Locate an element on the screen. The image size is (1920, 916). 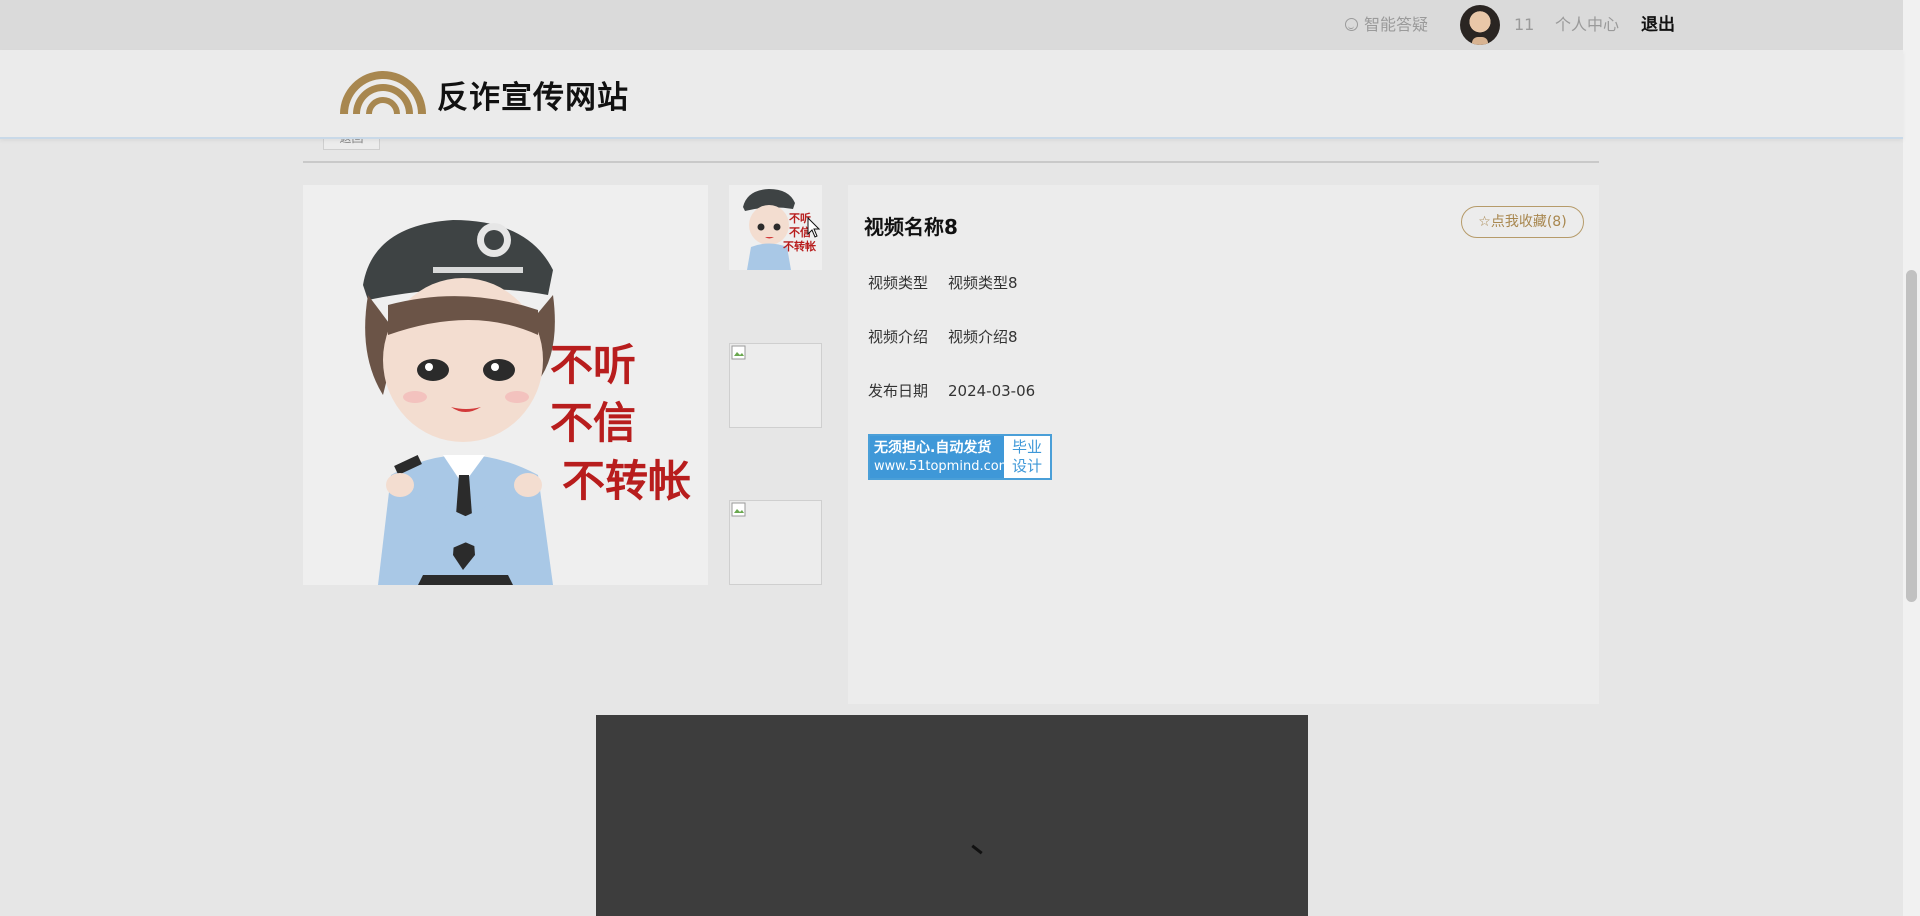
promo-line-2: www.51topmind.com is located at coordinates (943, 466).